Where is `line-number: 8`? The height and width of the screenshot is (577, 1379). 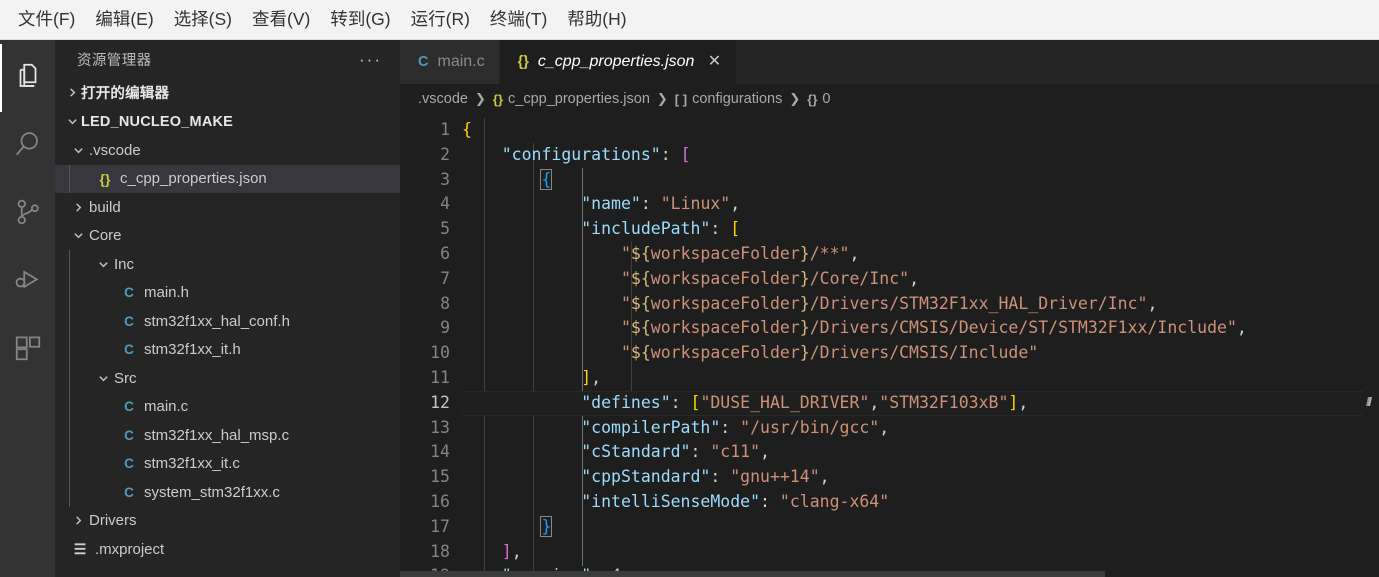 line-number: 8 is located at coordinates (445, 303).